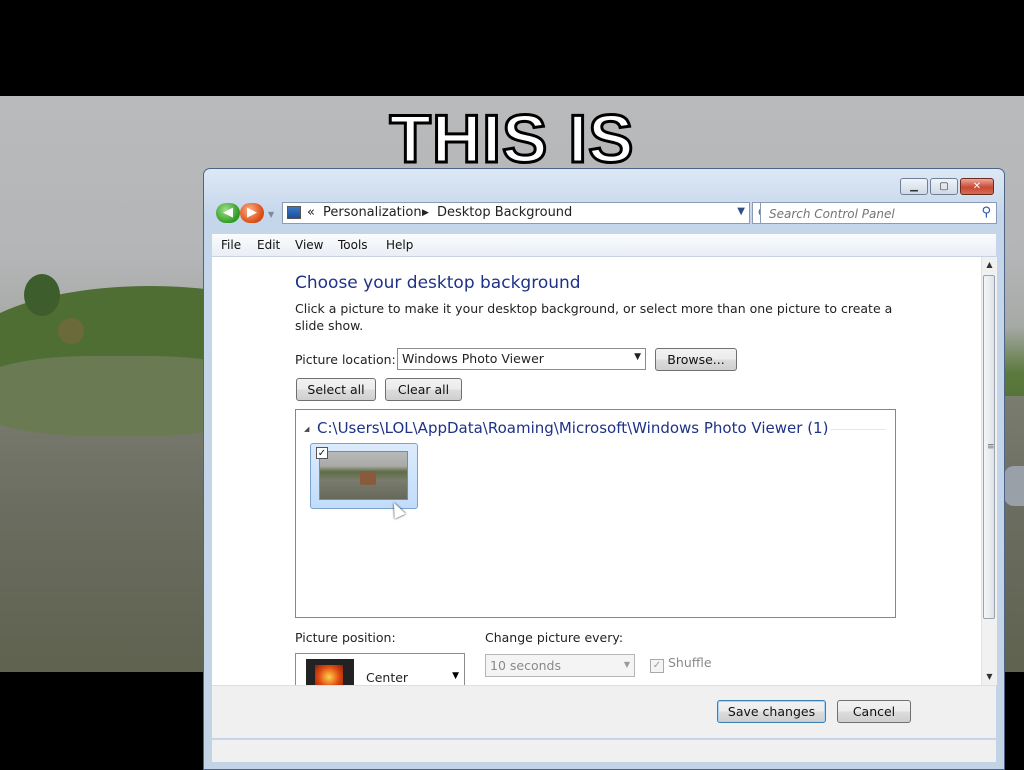 This screenshot has height=770, width=1024. Describe the element at coordinates (944, 186) in the screenshot. I see `maximize-icon: ▢` at that location.